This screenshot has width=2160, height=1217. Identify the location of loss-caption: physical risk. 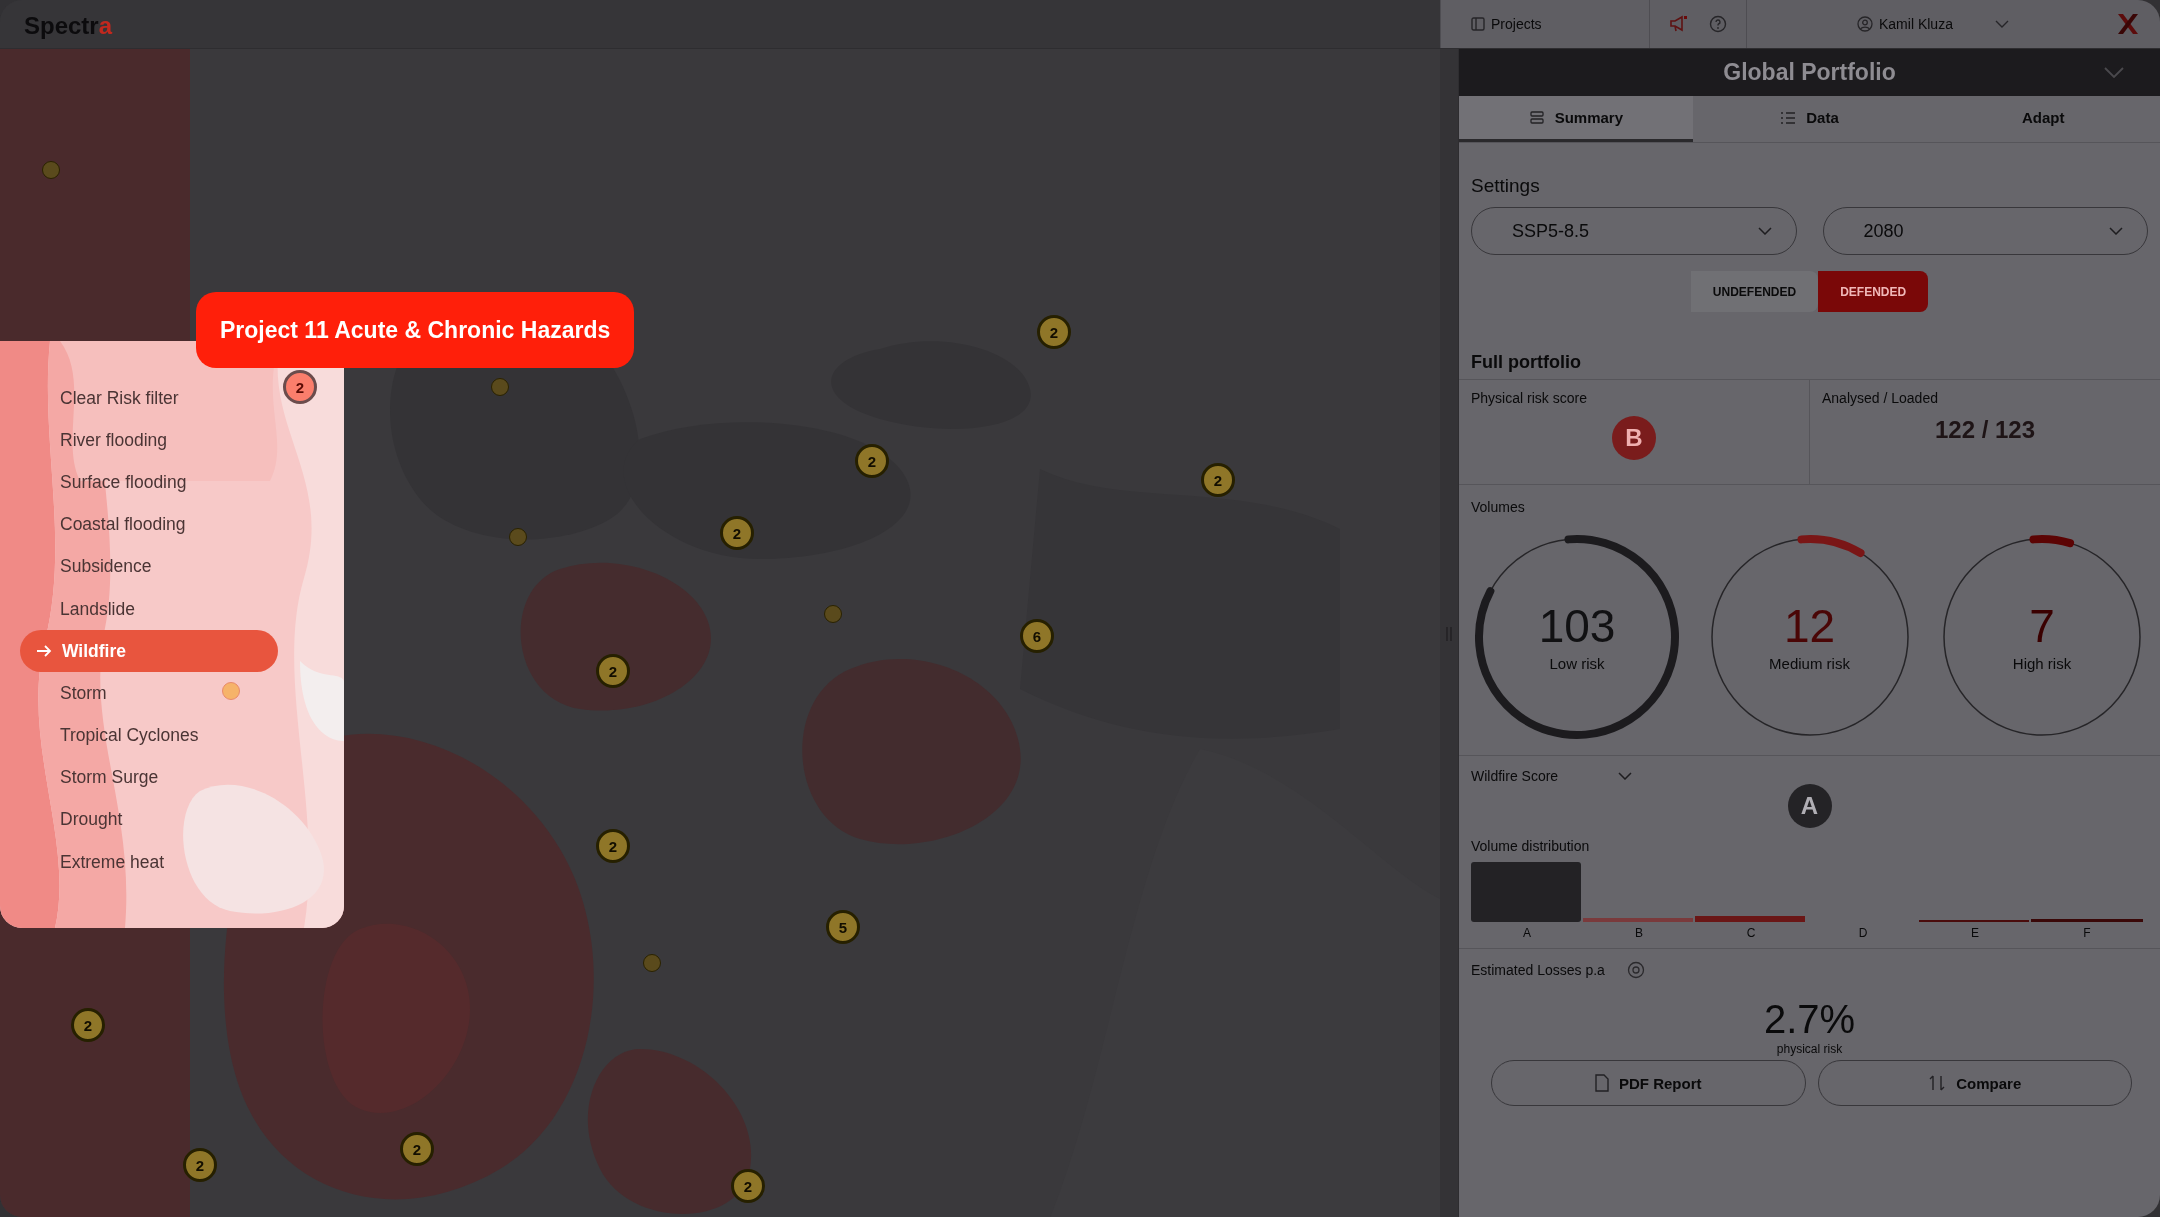
(1809, 1049).